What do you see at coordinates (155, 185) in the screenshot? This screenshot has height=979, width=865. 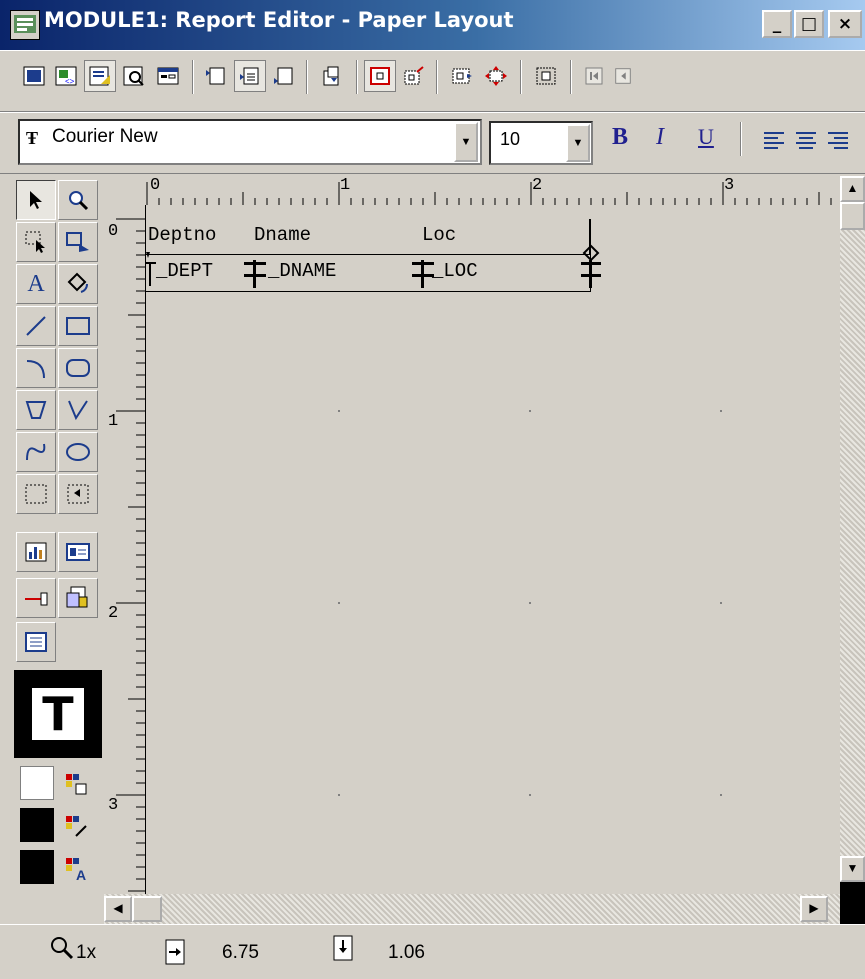 I see `h-ruler-label-0: 0` at bounding box center [155, 185].